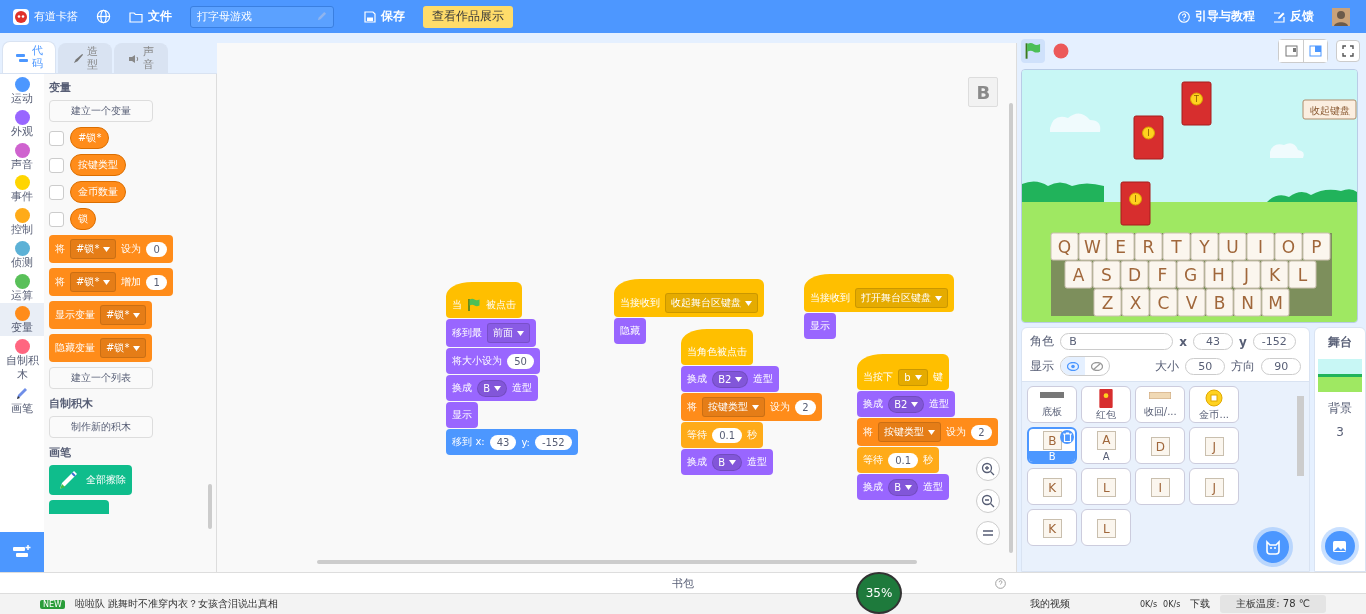 This screenshot has height=614, width=1366. What do you see at coordinates (141, 58) in the screenshot?
I see `editor-tab: 声音` at bounding box center [141, 58].